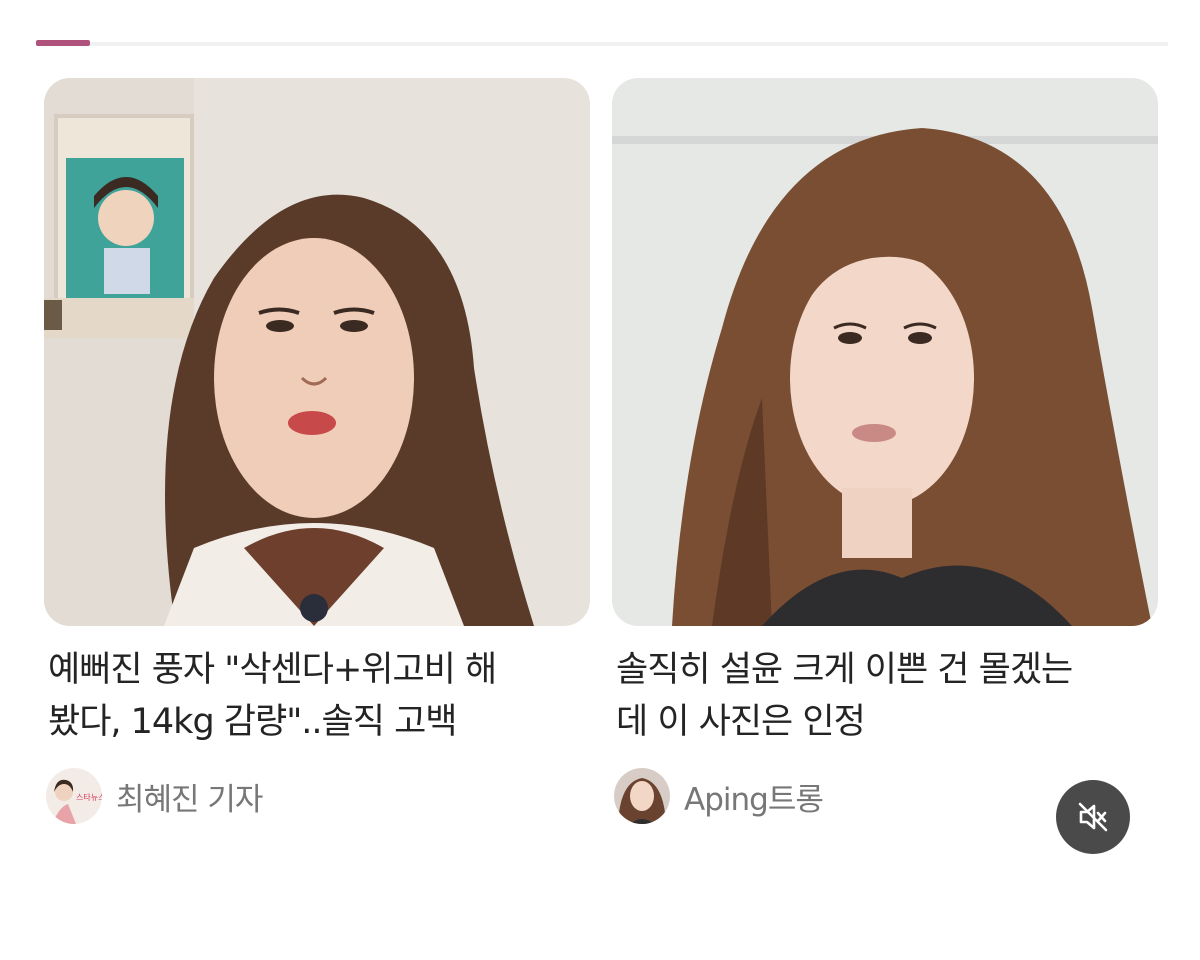 This screenshot has height=960, width=1200. I want to click on mute-button, so click(1093, 817).